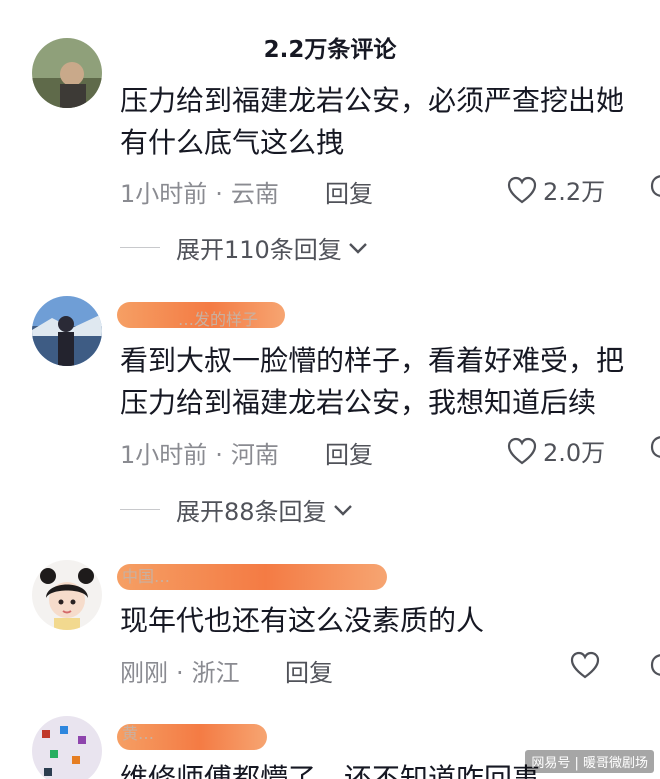 Image resolution: width=660 pixels, height=779 pixels. Describe the element at coordinates (574, 453) in the screenshot. I see `like-count: 2.0万` at that location.